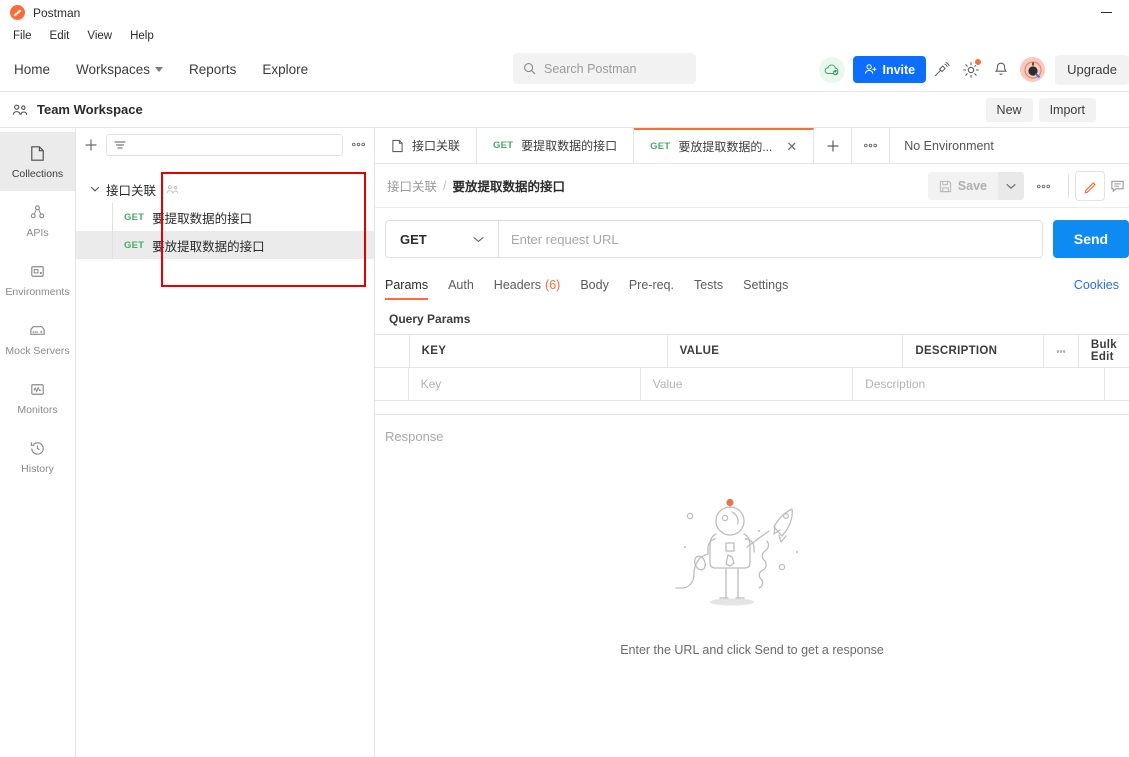 This screenshot has height=757, width=1129. I want to click on send-button: Send, so click(1091, 239).